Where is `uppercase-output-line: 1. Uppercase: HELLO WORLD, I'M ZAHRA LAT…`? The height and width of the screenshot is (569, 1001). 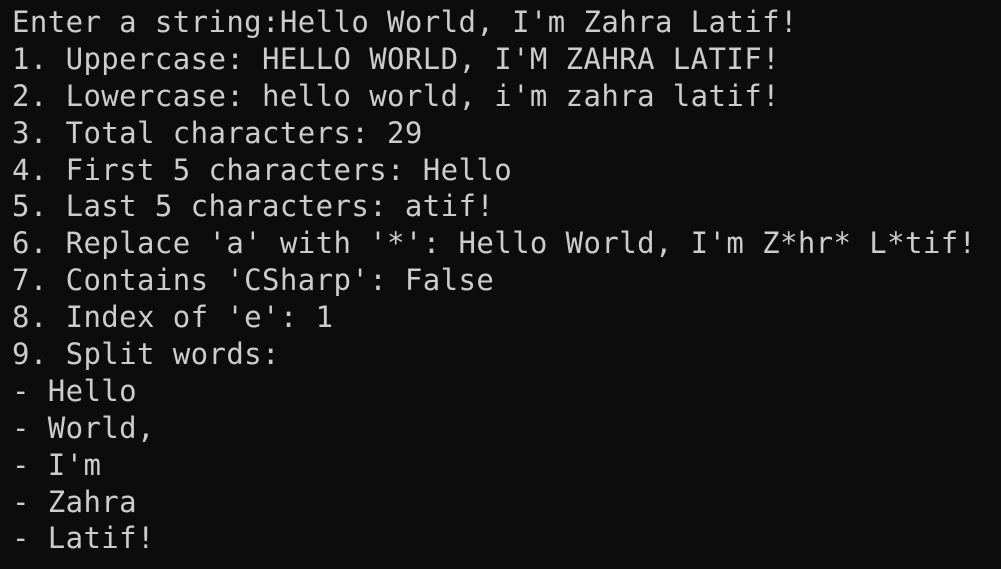
uppercase-output-line: 1. Uppercase: HELLO WORLD, I'M ZAHRA LAT… is located at coordinates (396, 58).